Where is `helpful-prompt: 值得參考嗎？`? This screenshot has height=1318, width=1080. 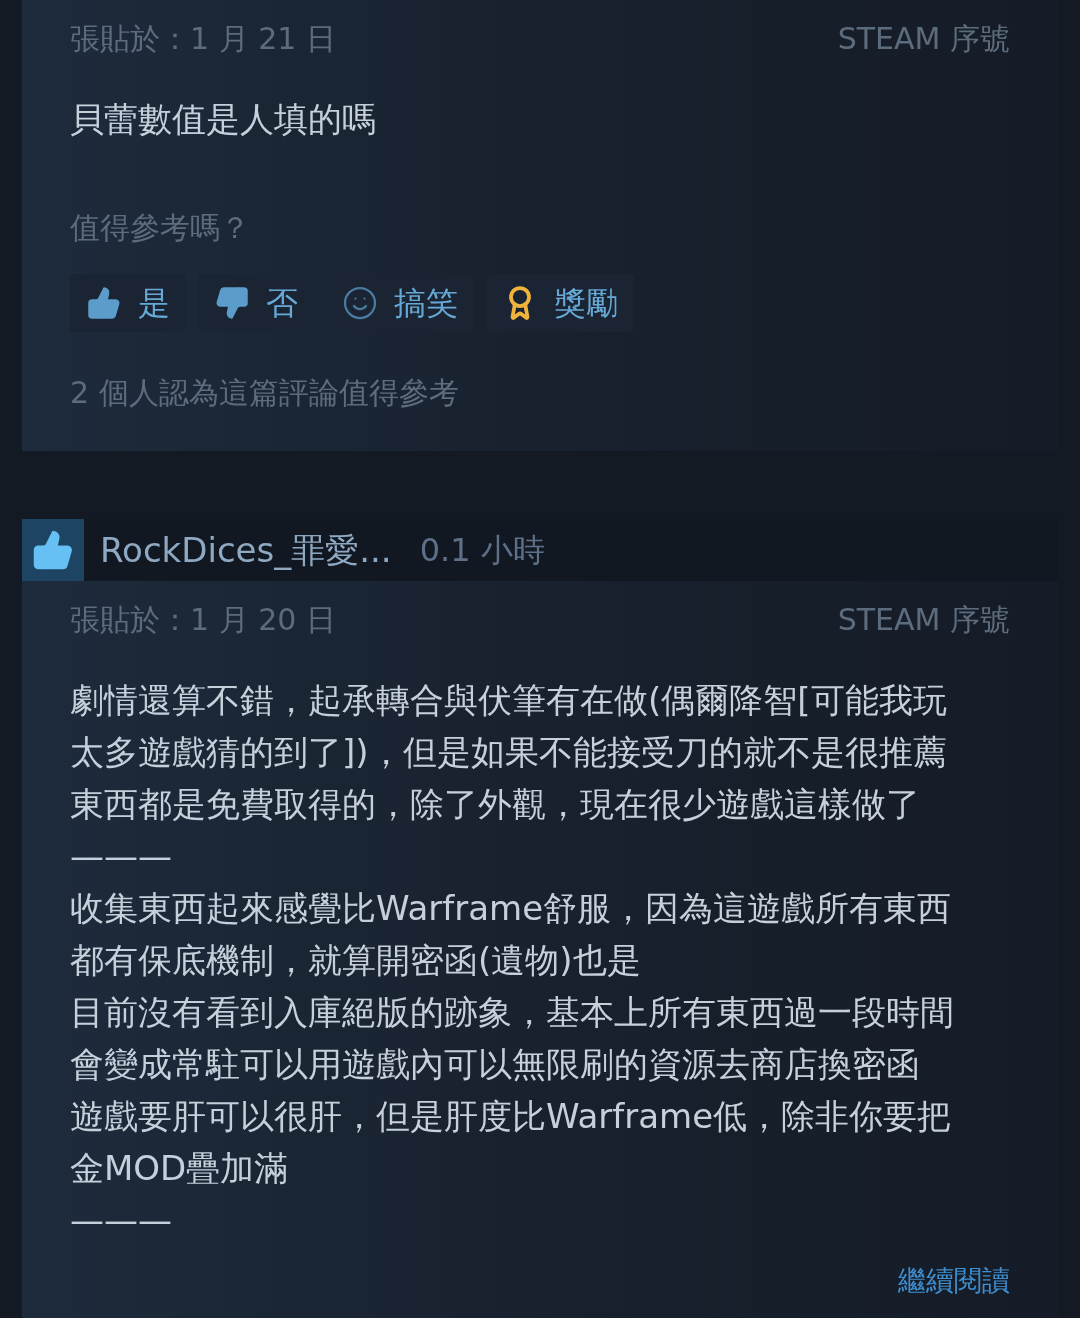 helpful-prompt: 值得參考嗎？ is located at coordinates (160, 228).